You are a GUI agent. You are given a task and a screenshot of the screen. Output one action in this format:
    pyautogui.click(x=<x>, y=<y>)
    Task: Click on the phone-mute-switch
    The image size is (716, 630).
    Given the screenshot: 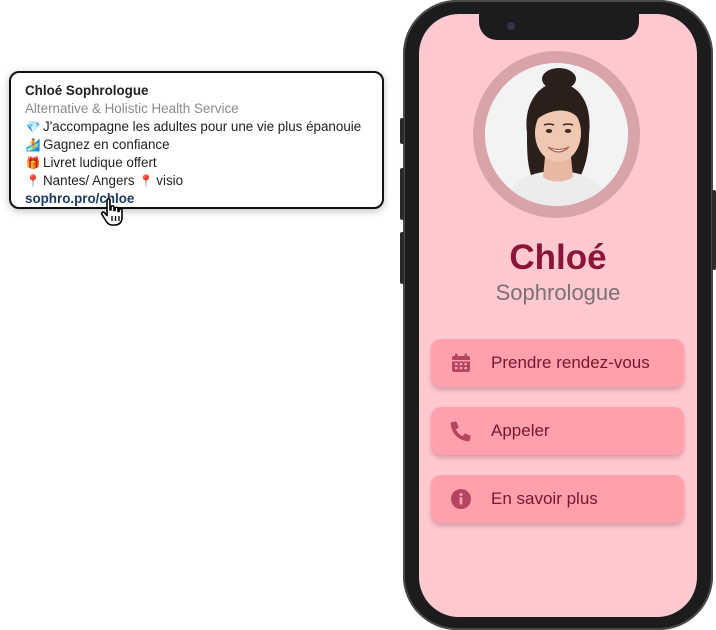 What is the action you would take?
    pyautogui.click(x=402, y=131)
    